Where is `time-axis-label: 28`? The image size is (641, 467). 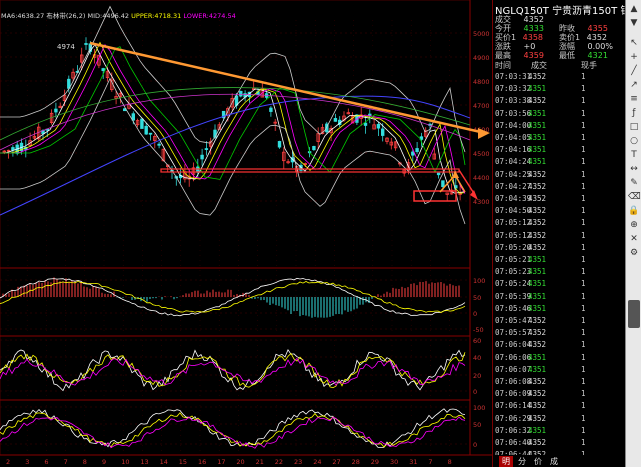 time-axis-label: 28 is located at coordinates (356, 462).